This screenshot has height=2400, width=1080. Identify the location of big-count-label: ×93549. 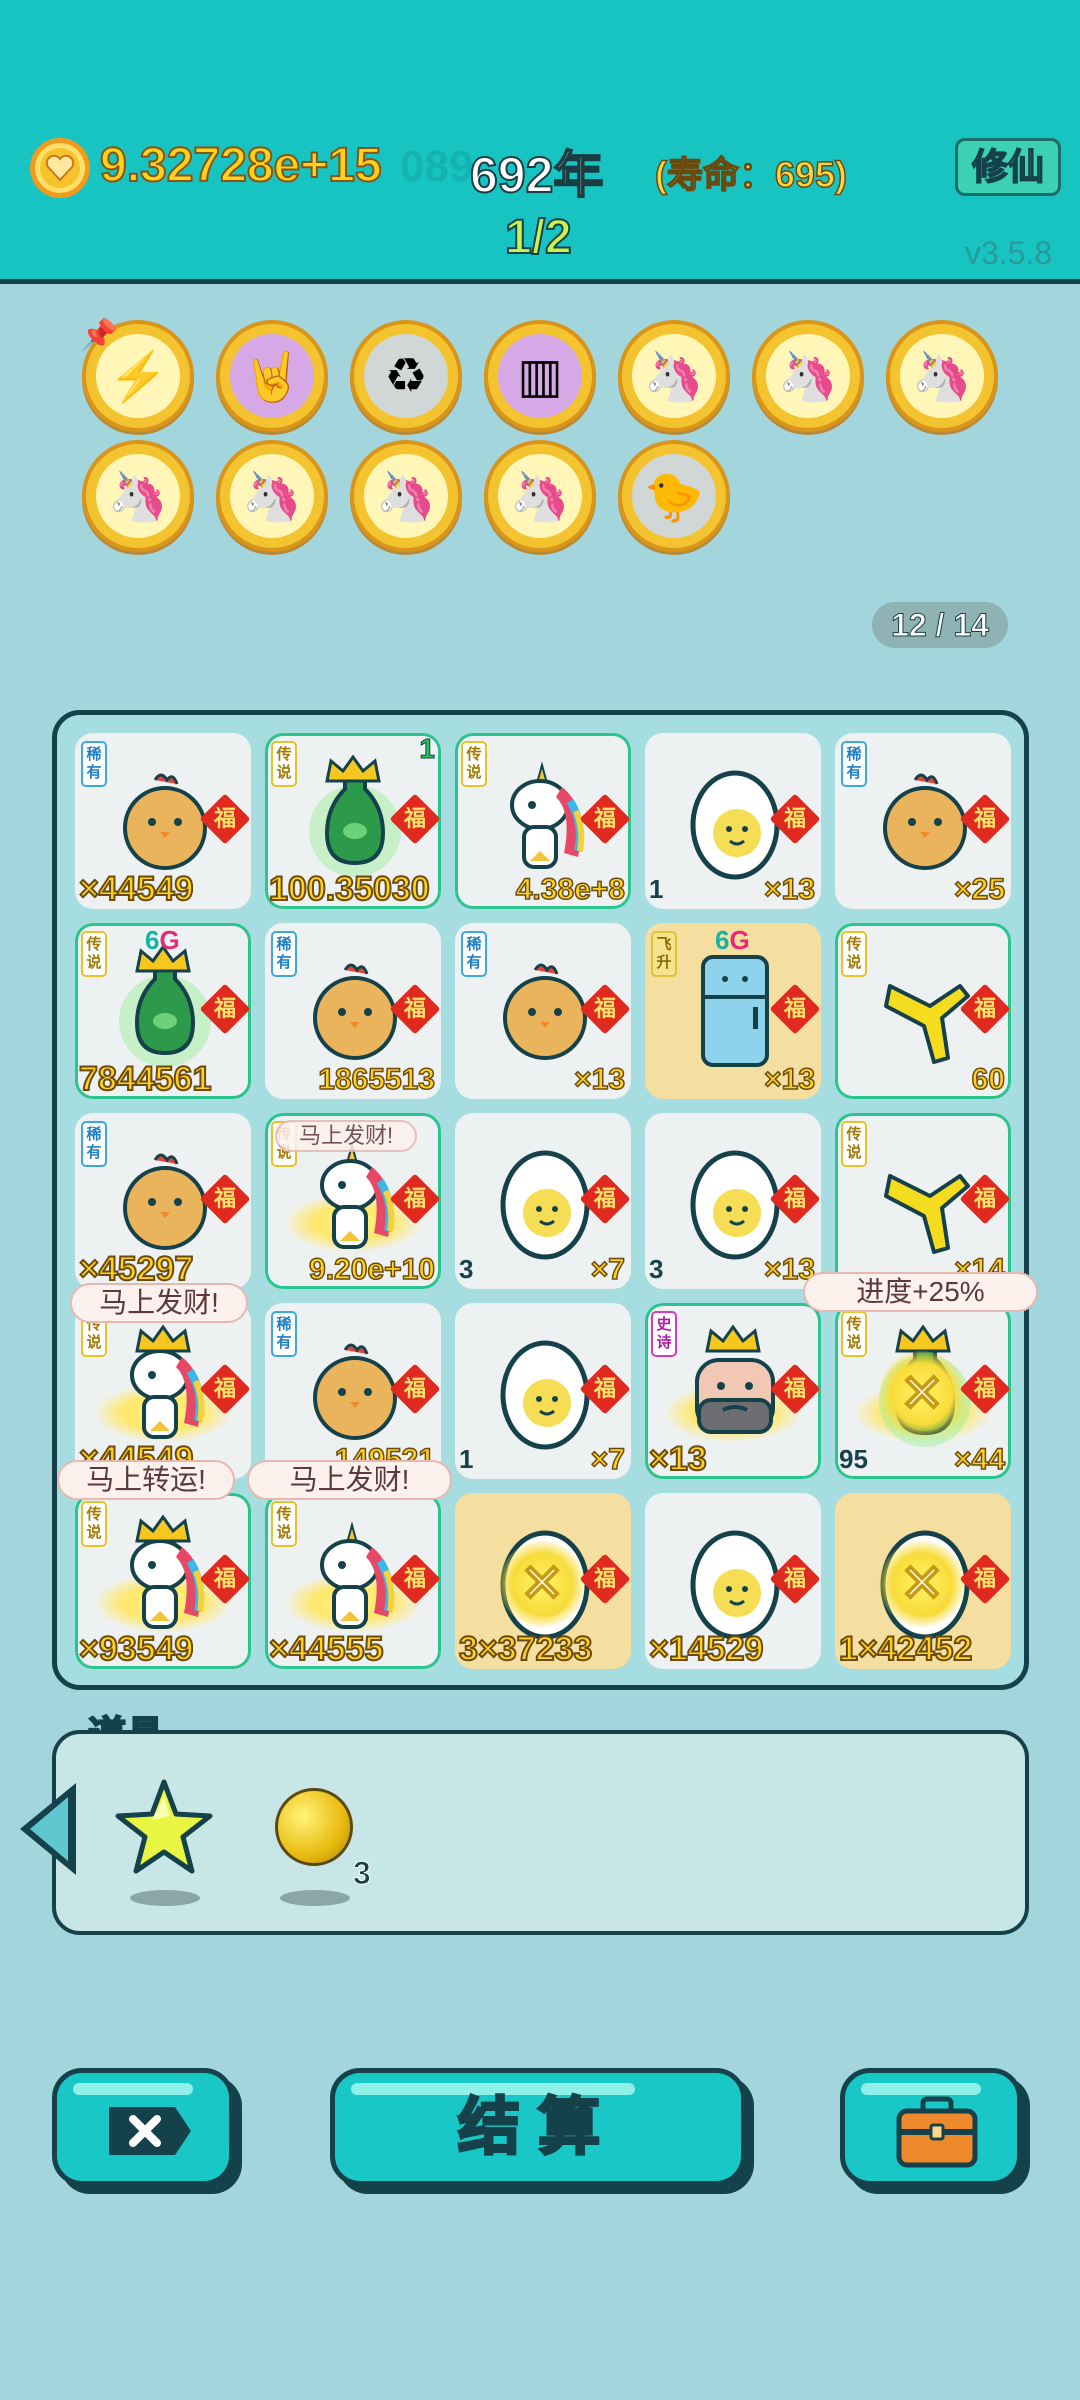
(136, 1649).